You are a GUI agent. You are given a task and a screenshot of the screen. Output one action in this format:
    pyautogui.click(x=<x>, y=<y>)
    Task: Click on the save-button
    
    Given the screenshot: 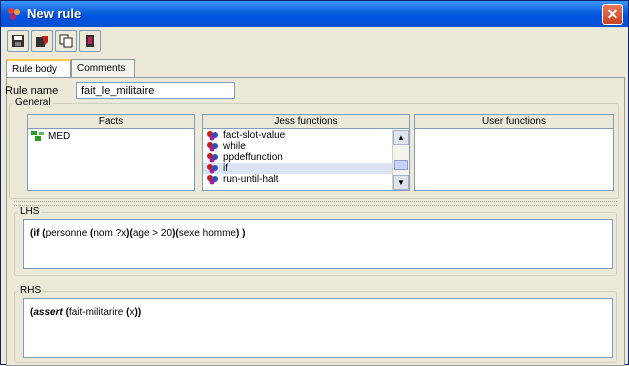 What is the action you would take?
    pyautogui.click(x=18, y=41)
    